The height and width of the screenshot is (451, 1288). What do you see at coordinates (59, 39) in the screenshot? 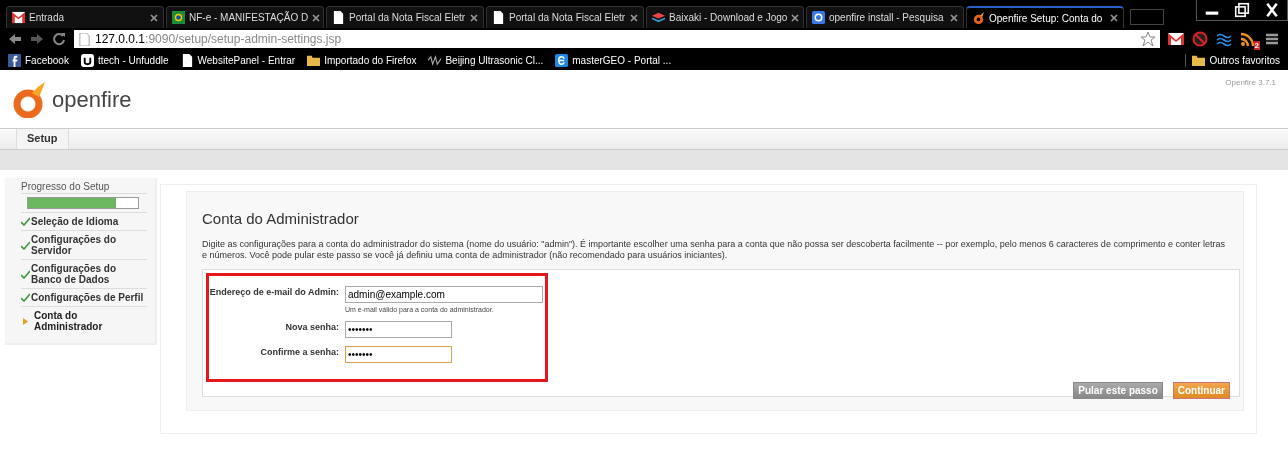
I see `reload-icon` at bounding box center [59, 39].